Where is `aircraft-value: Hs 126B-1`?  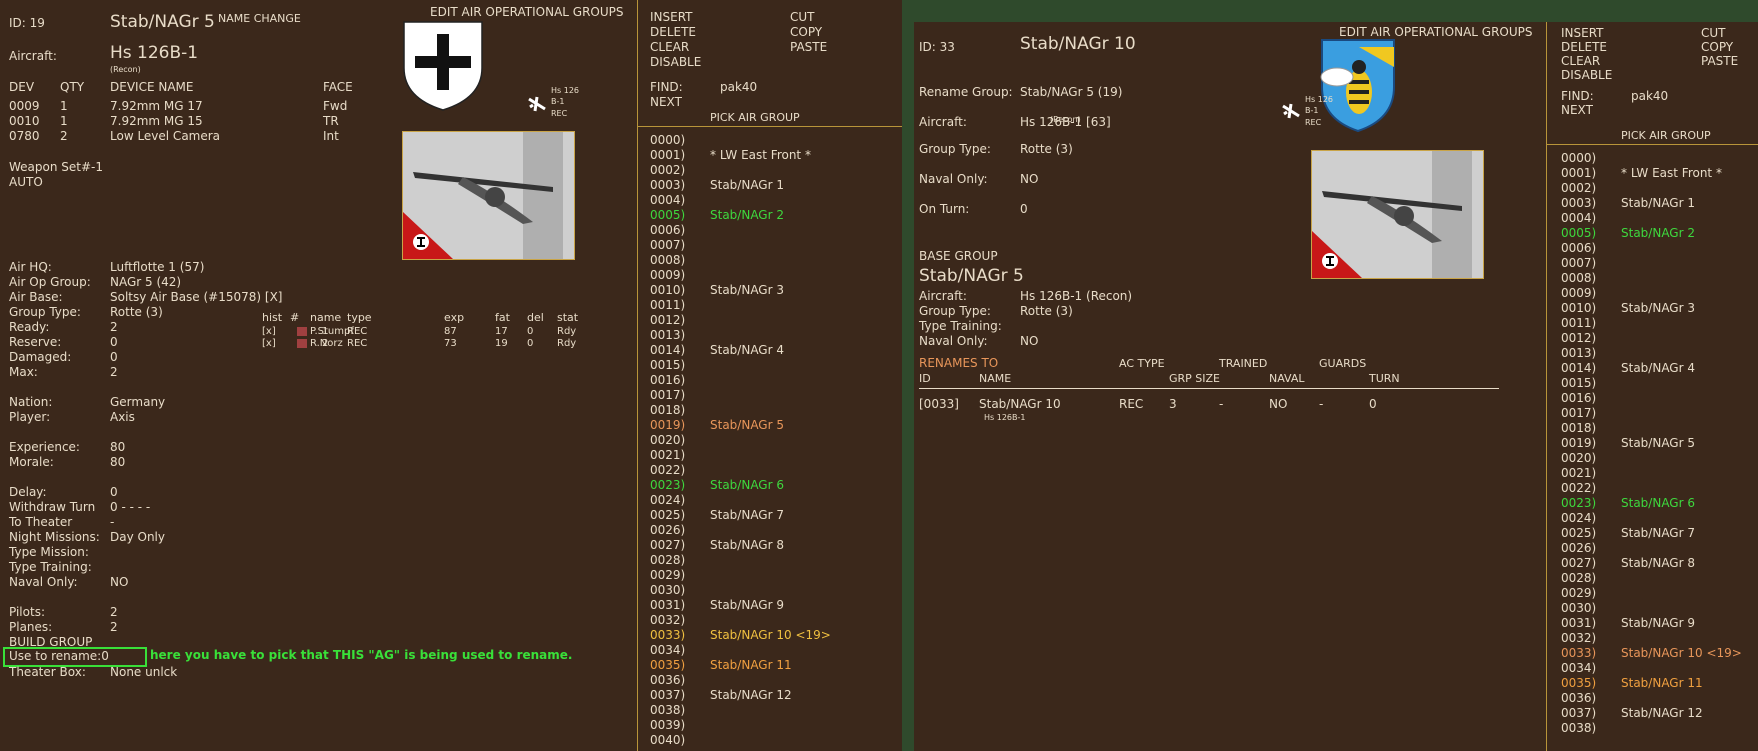
aircraft-value: Hs 126B-1 is located at coordinates (154, 53).